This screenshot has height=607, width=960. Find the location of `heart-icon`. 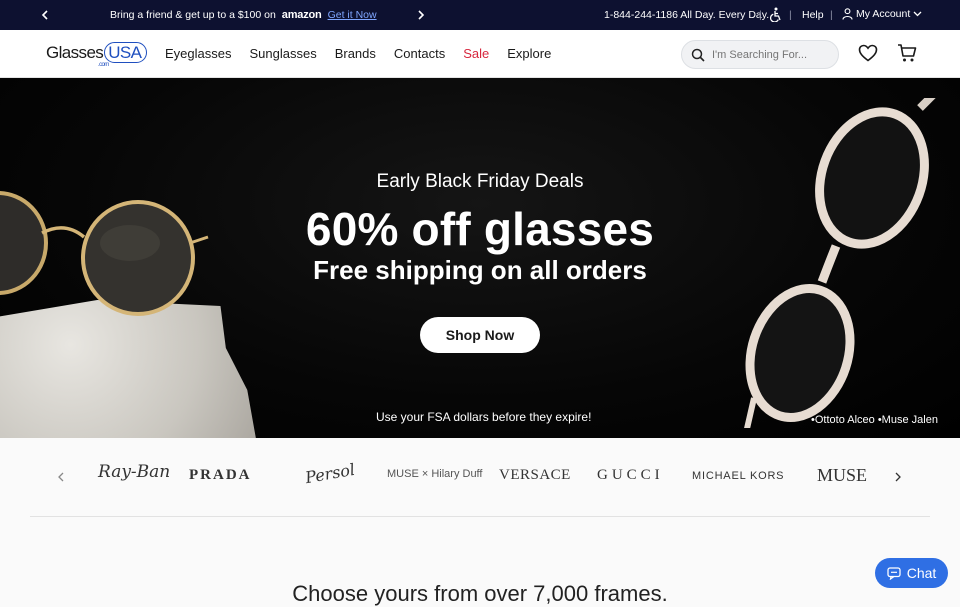

heart-icon is located at coordinates (868, 55).